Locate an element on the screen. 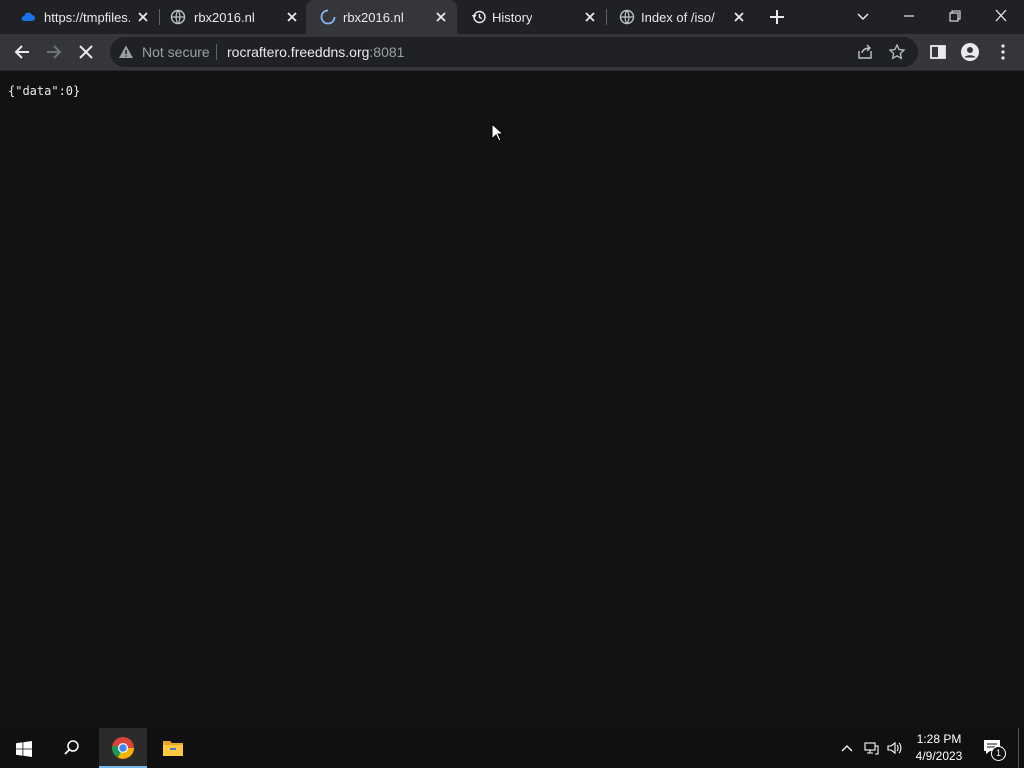 The width and height of the screenshot is (1024, 768). warning-triangle-icon is located at coordinates (126, 52).